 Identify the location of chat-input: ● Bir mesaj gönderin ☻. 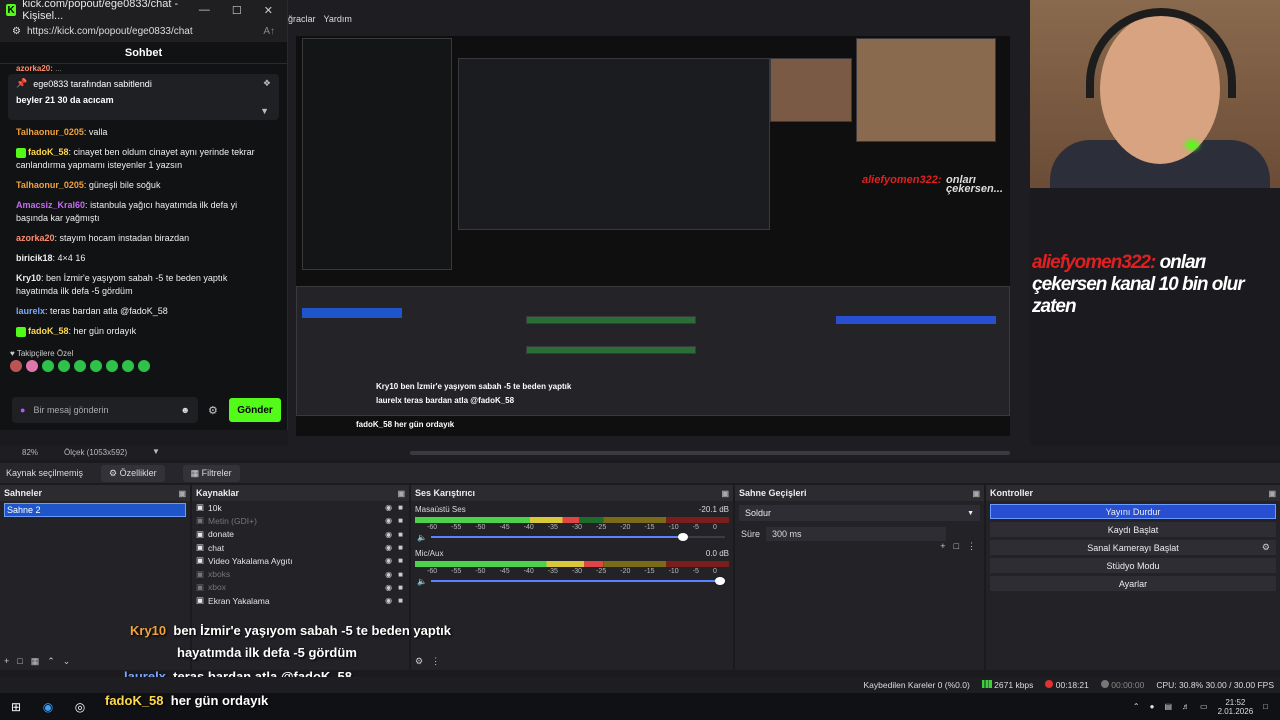
(105, 410).